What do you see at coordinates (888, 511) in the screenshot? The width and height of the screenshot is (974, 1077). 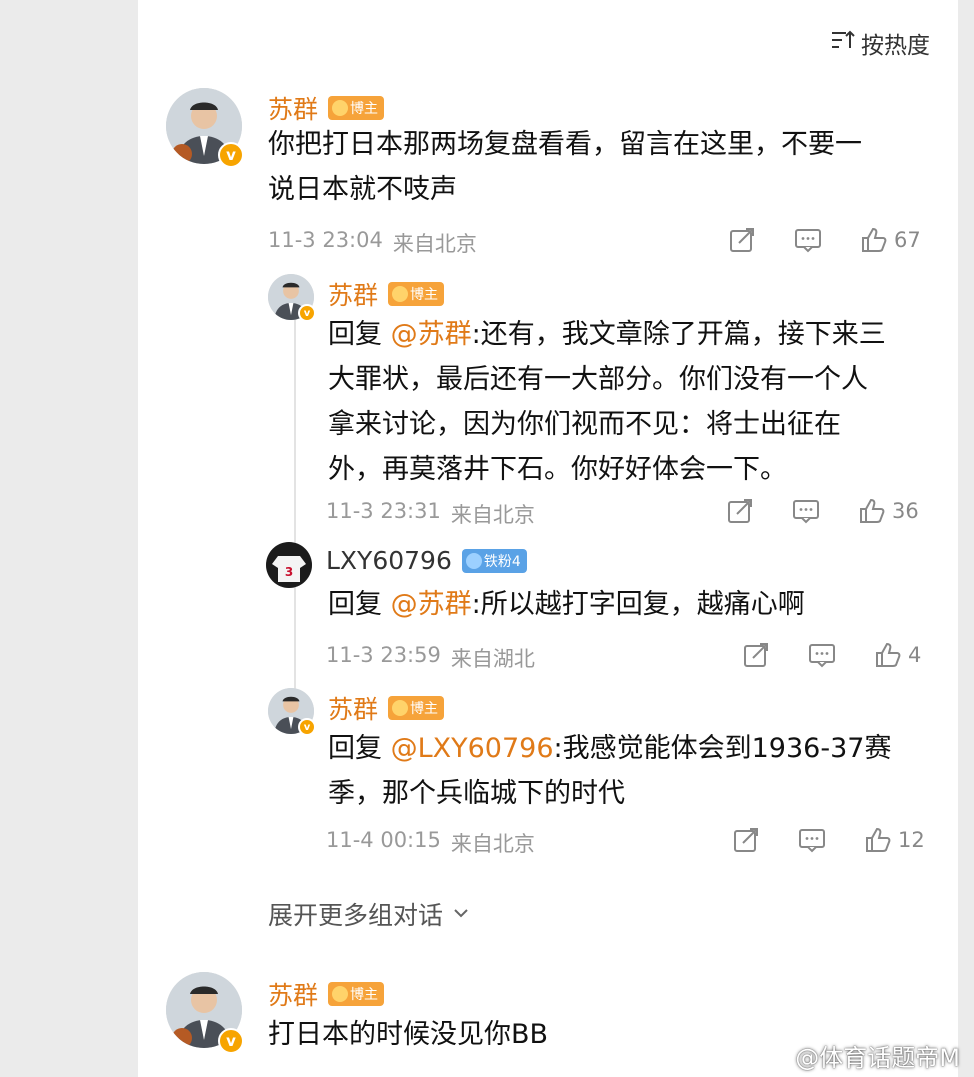 I see `like-button: 36` at bounding box center [888, 511].